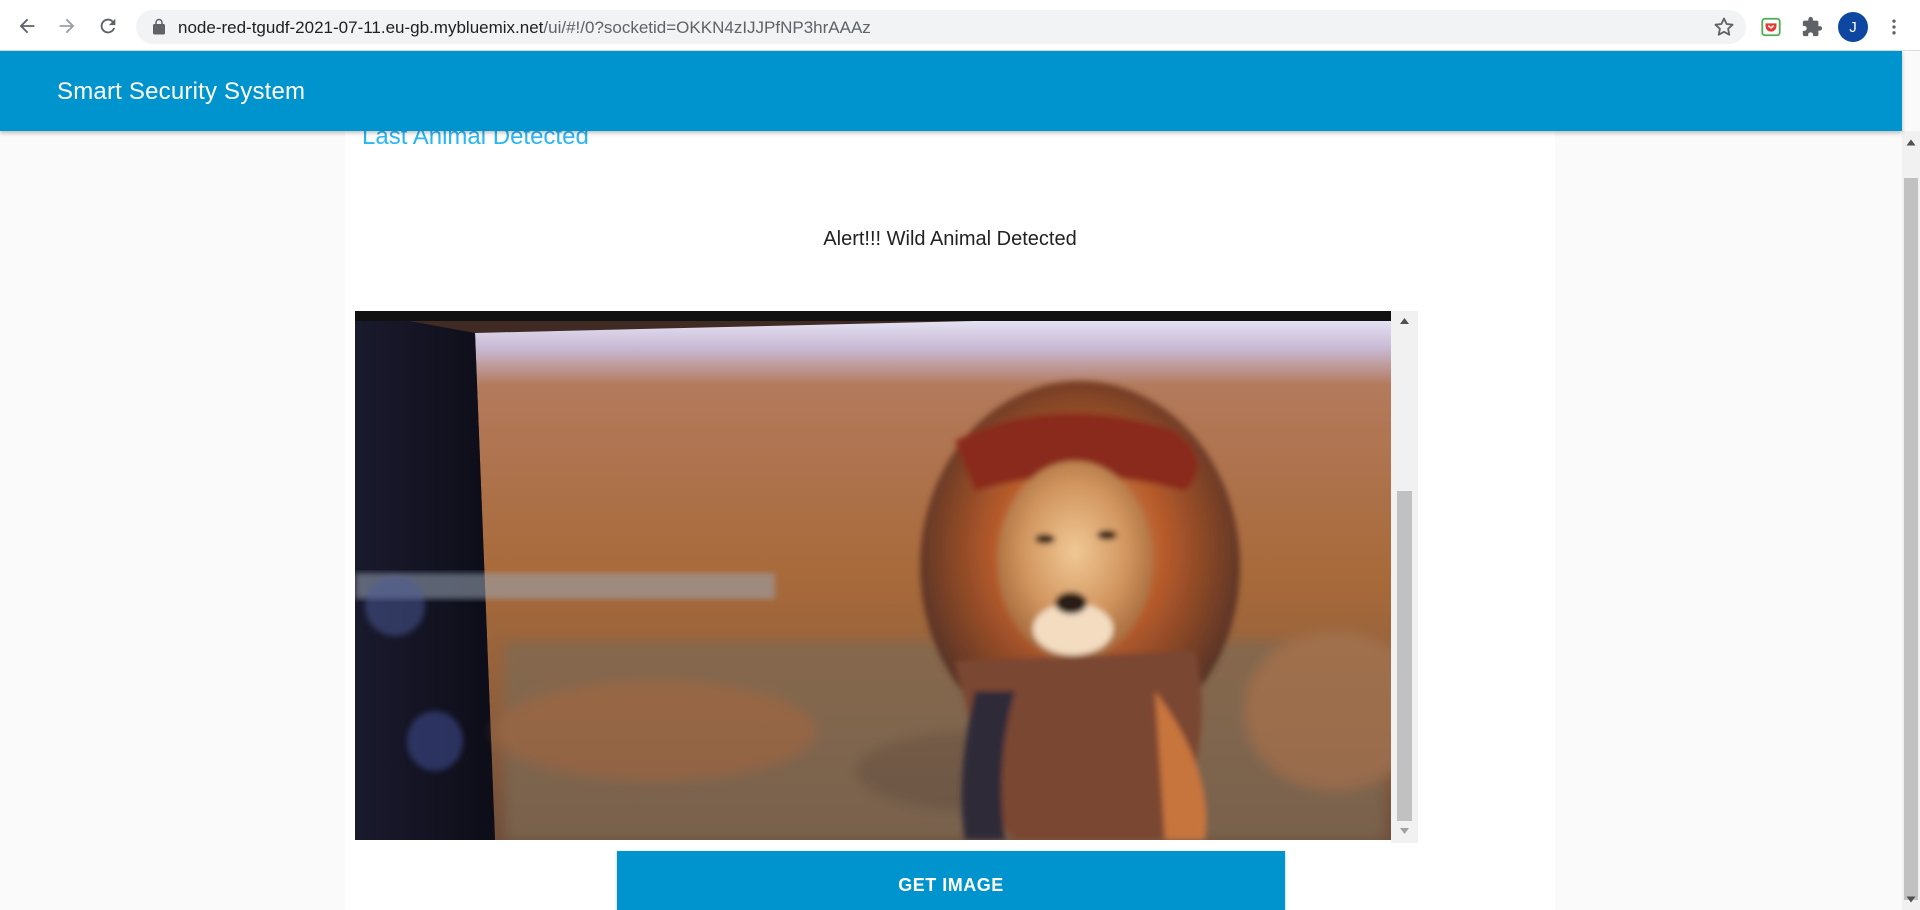  I want to click on reload-icon, so click(108, 26).